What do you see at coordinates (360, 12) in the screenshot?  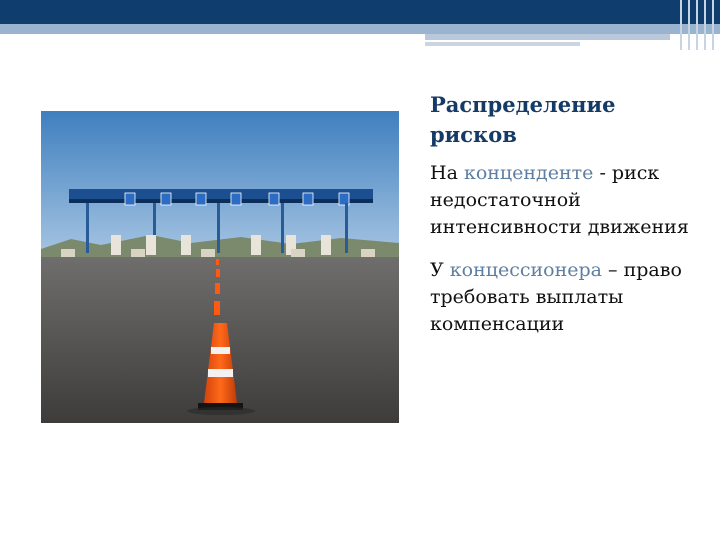 I see `header-bar` at bounding box center [360, 12].